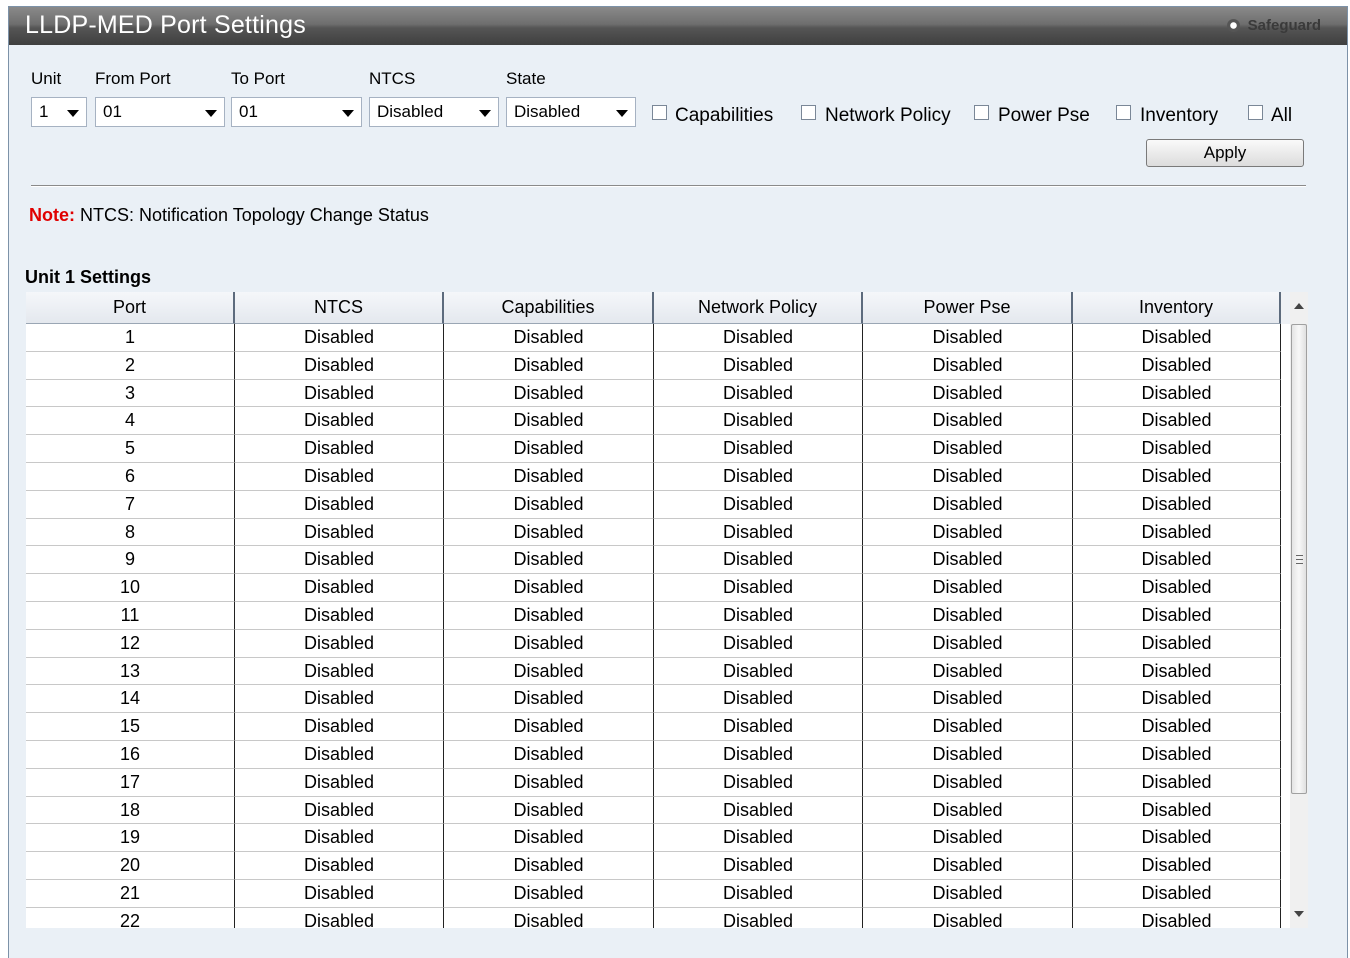 This screenshot has height=958, width=1350. I want to click on scrollbar-thumb, so click(1299, 559).